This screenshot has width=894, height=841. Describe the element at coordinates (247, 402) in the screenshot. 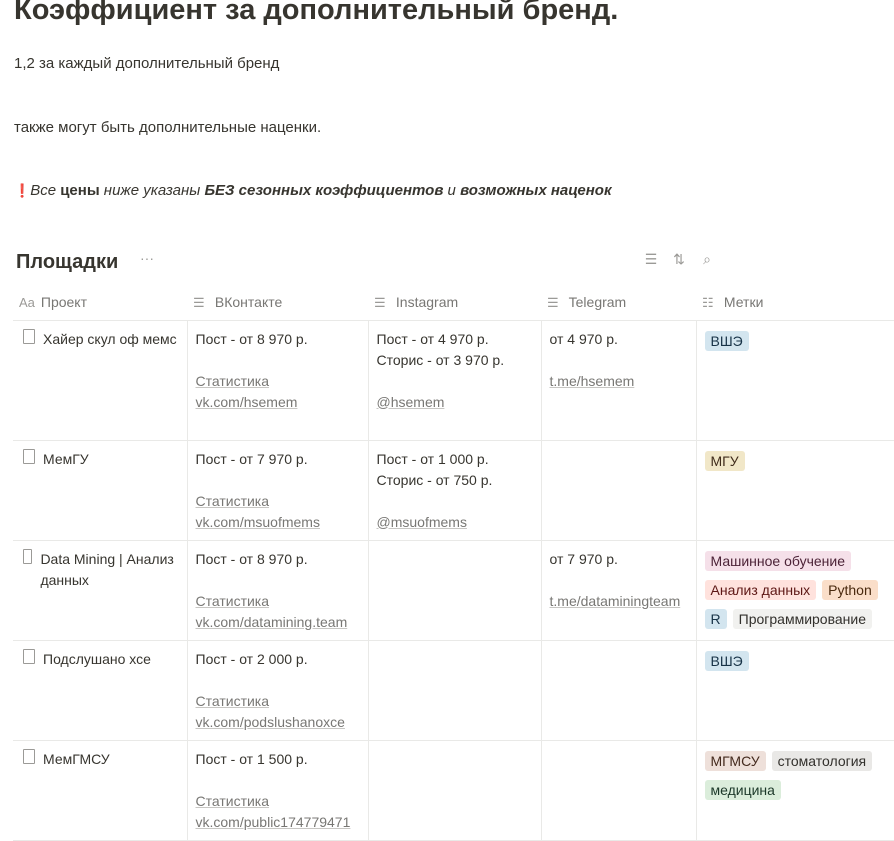

I see `link: vk.com/hsemem` at that location.